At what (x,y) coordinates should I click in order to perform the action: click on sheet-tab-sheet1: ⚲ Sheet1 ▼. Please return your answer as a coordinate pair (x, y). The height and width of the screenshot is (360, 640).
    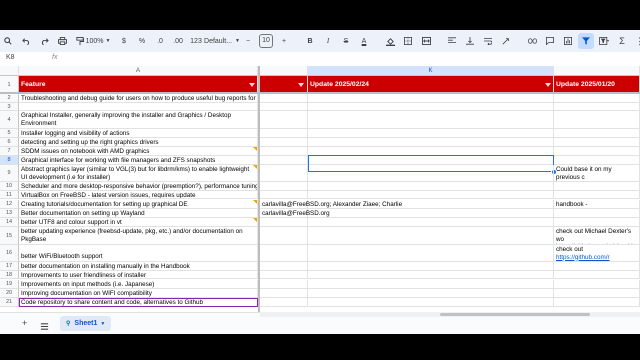
    Looking at the image, I should click on (86, 323).